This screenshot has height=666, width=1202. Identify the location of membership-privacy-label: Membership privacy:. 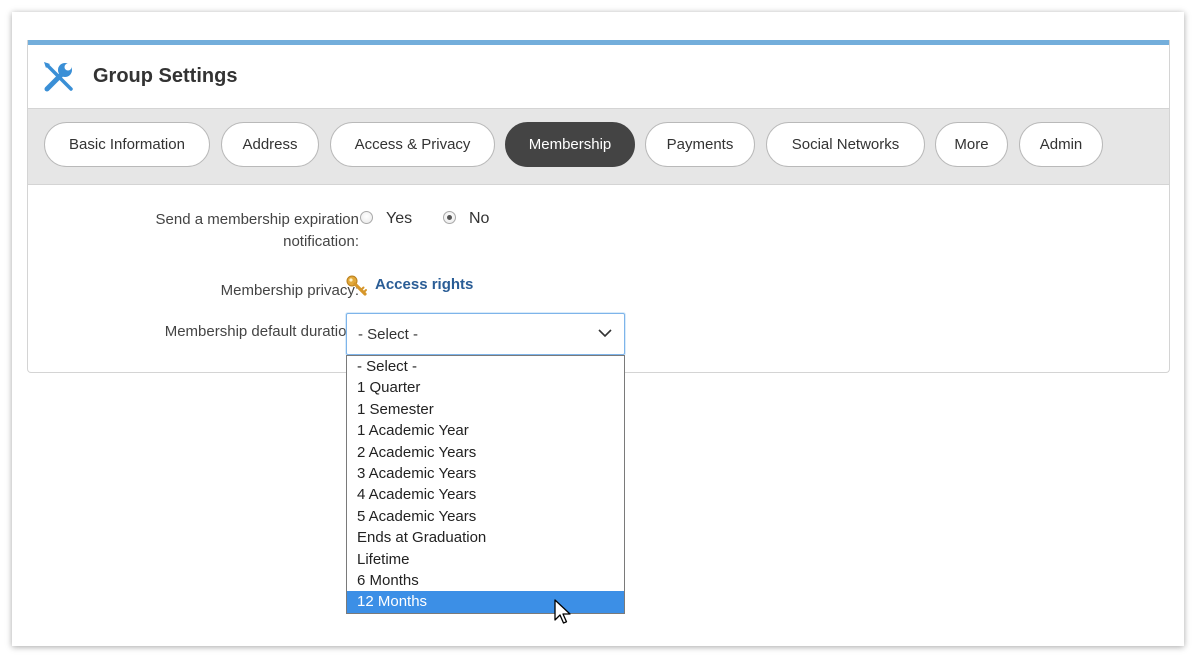
(289, 290).